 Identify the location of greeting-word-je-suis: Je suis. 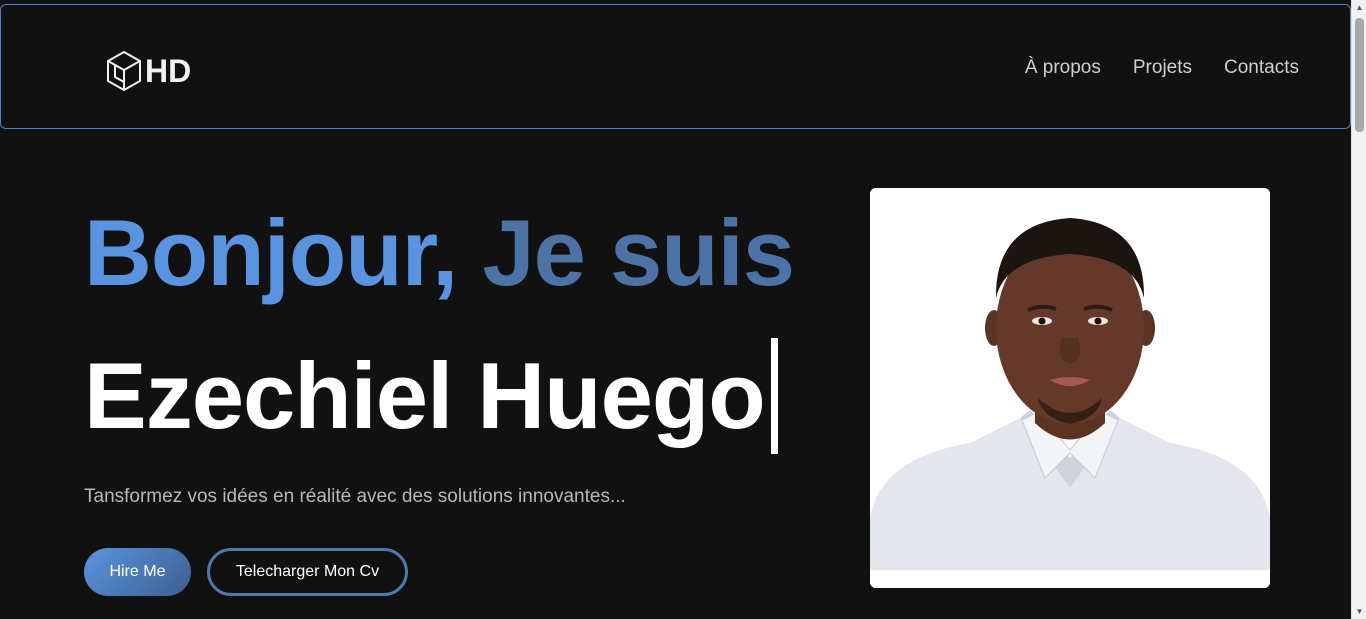
(638, 252).